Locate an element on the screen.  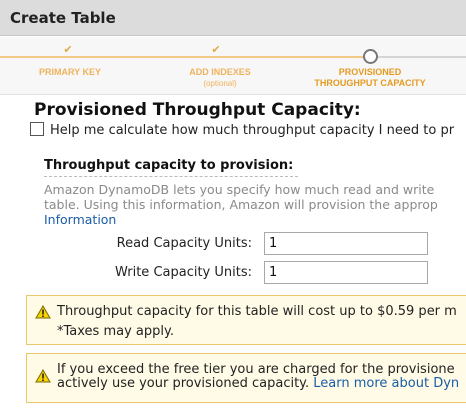
read-capacity-label: Read Capacity Units: is located at coordinates (184, 243).